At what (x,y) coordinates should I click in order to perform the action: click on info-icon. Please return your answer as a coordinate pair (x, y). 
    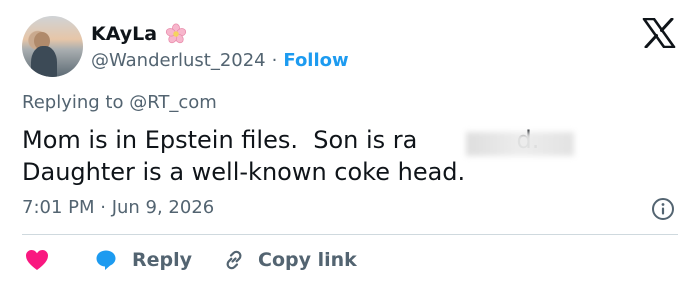
    Looking at the image, I should click on (663, 209).